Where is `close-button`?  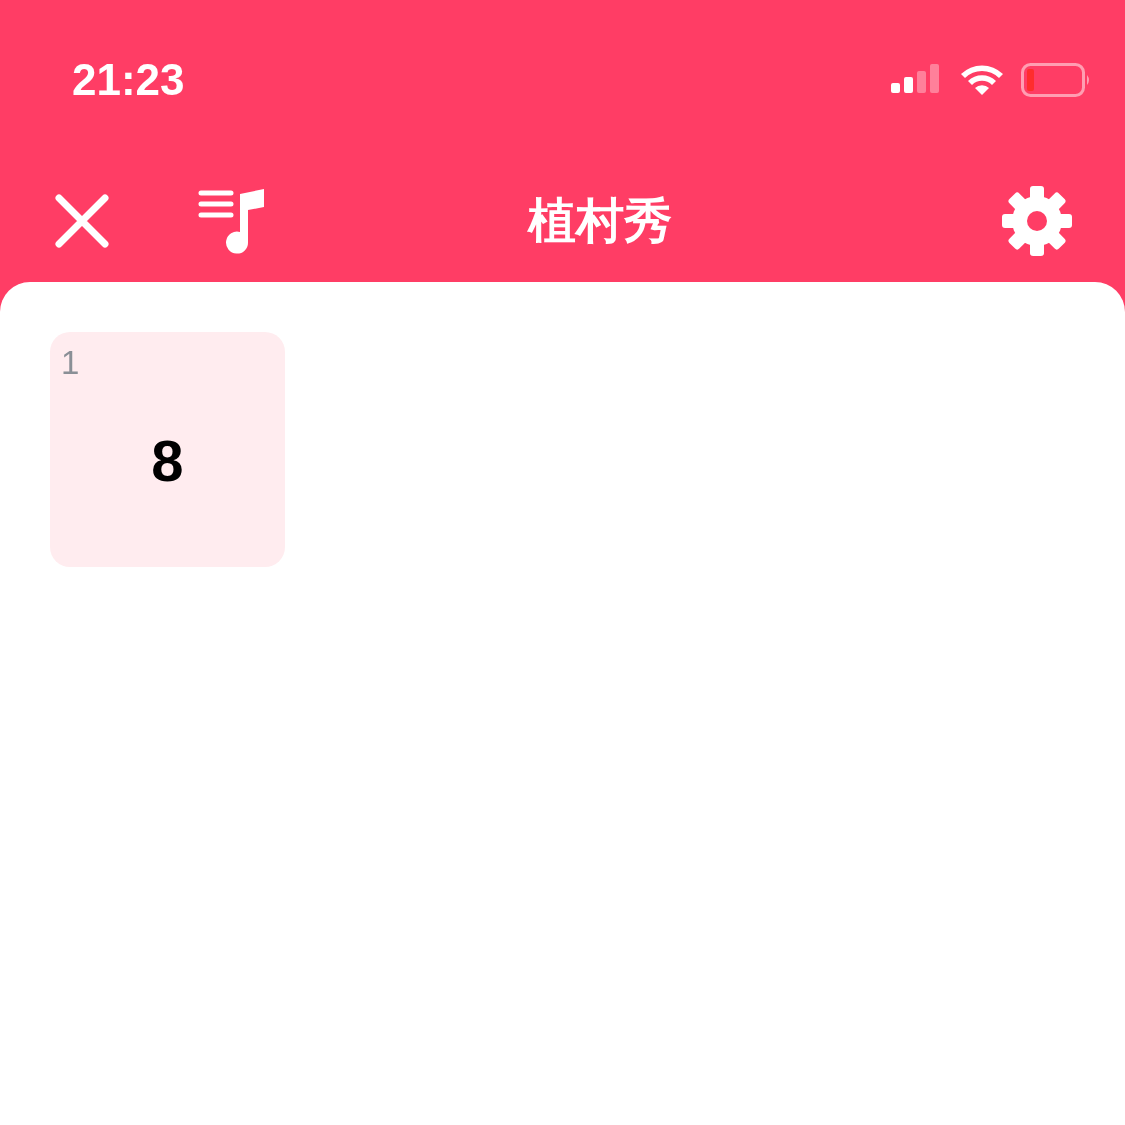 close-button is located at coordinates (82, 221).